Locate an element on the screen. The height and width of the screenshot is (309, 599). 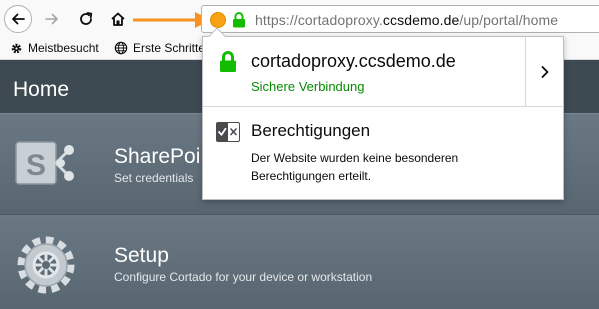
reload-icon is located at coordinates (86, 18).